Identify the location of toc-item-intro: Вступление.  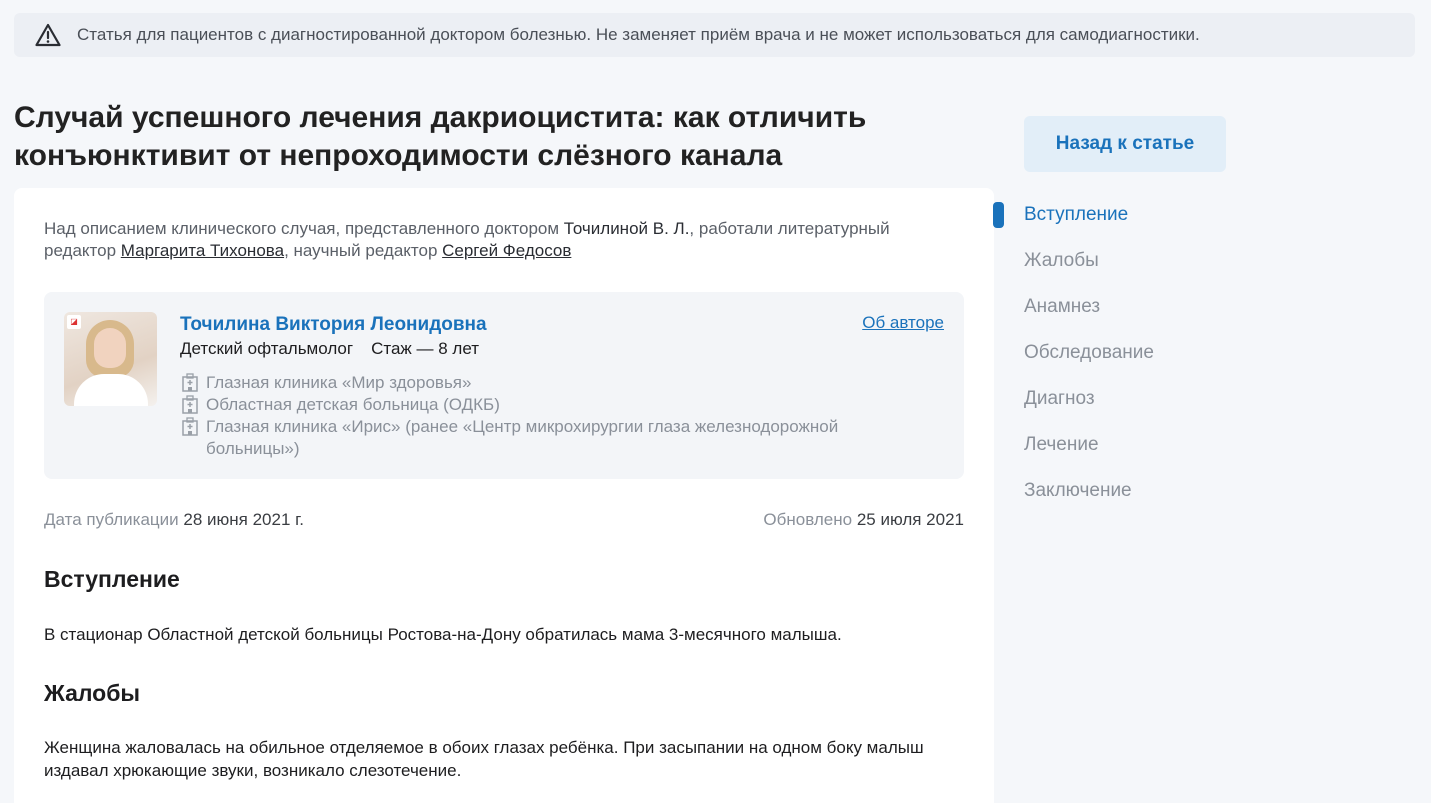
(1089, 225).